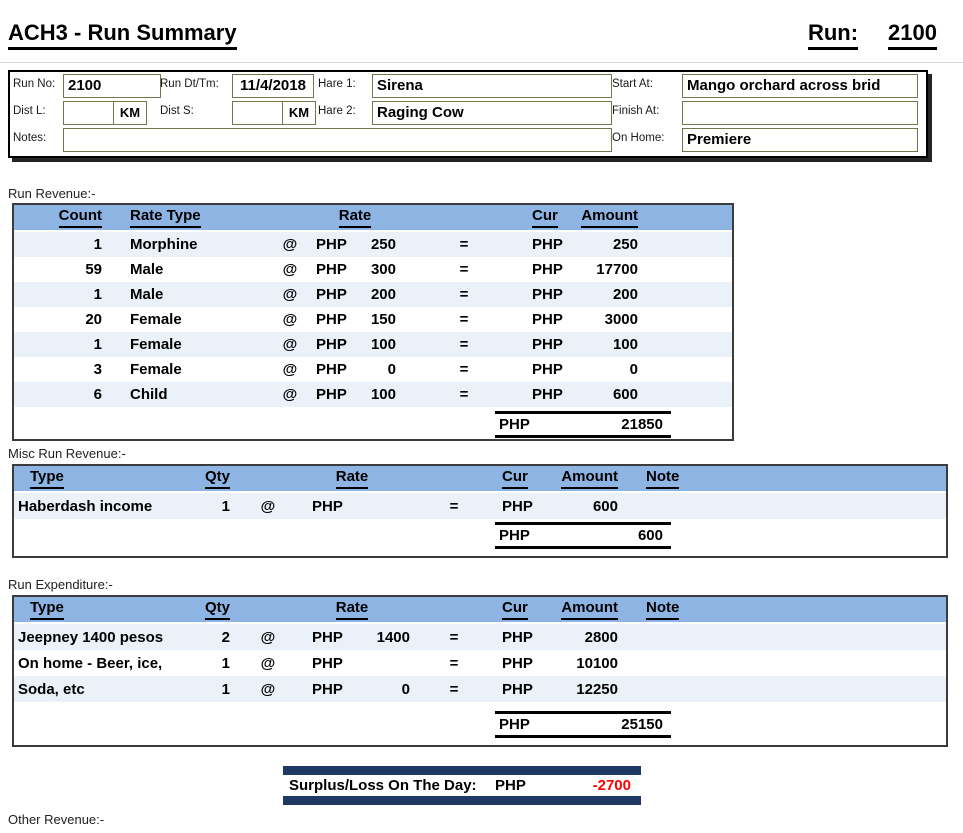 This screenshot has height=833, width=963. What do you see at coordinates (583, 724) in the screenshot?
I see `expenditure-total: PHP 25150` at bounding box center [583, 724].